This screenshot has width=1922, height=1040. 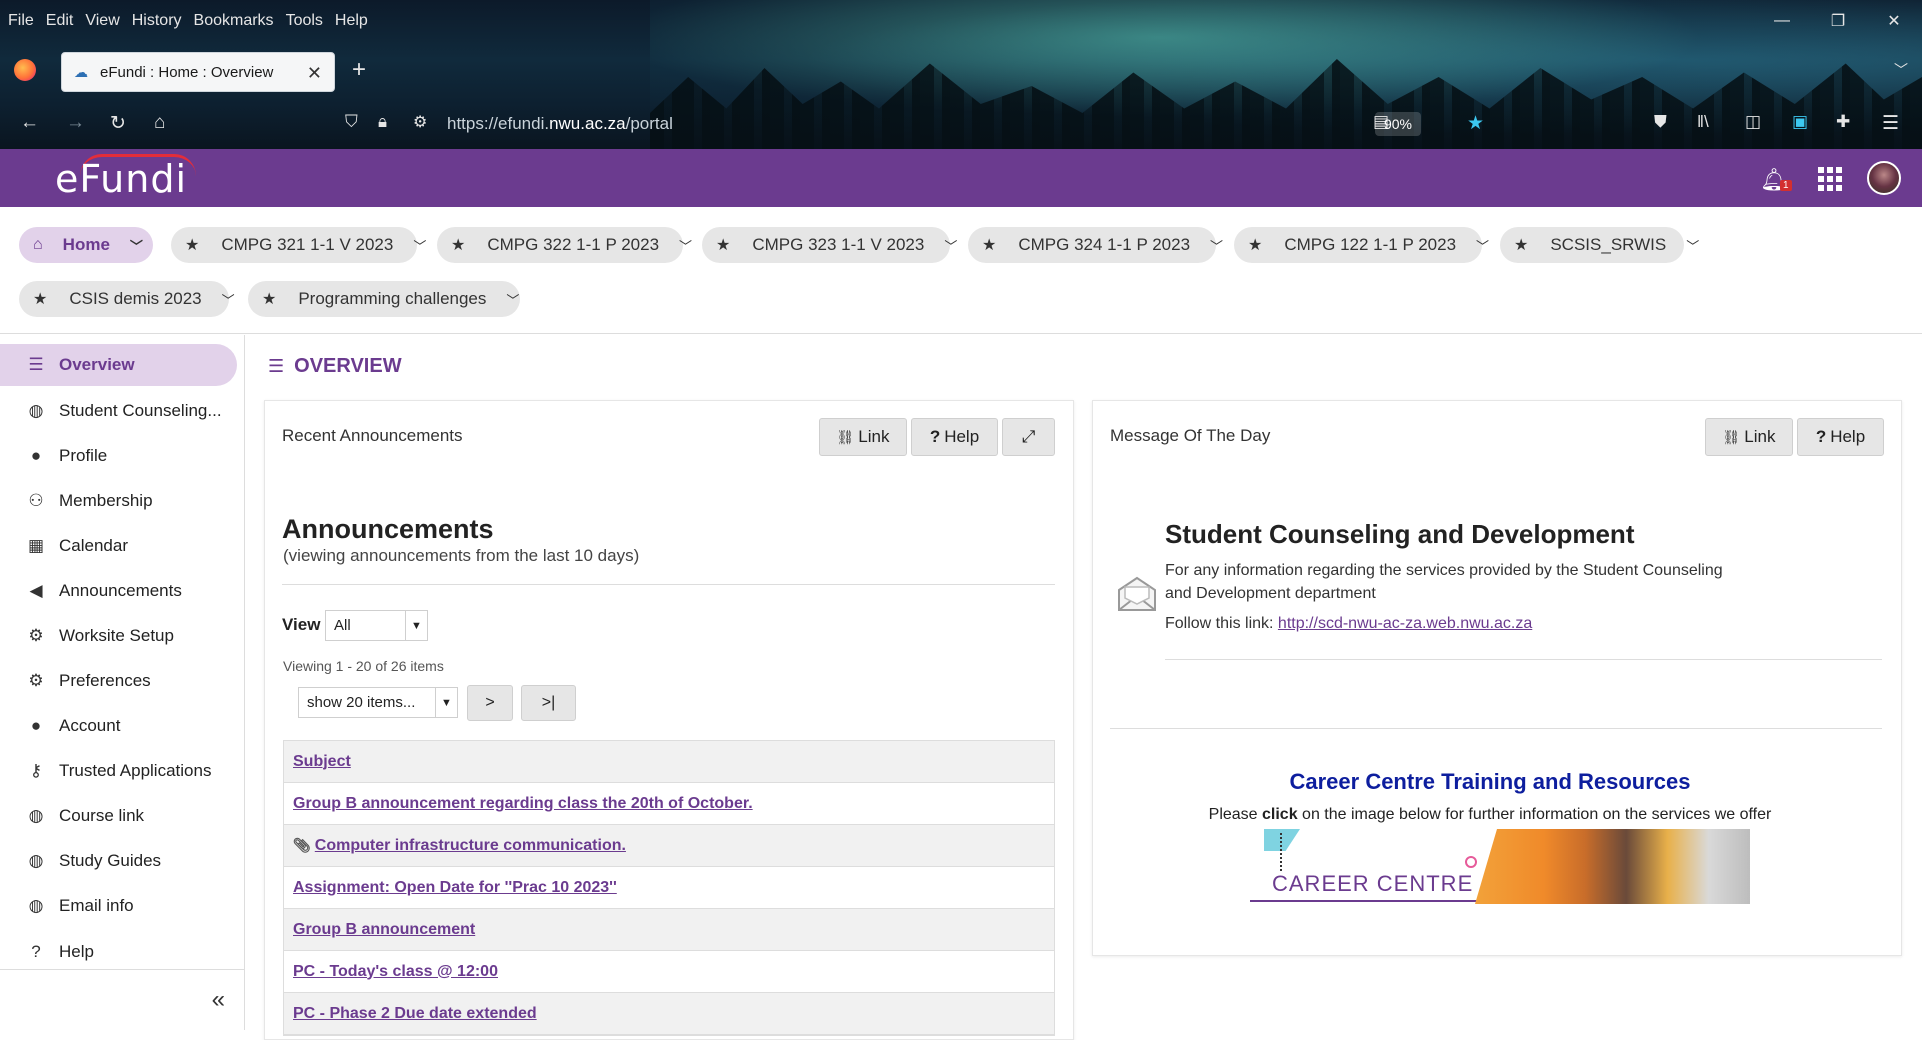 I want to click on maximize-button: ⤢, so click(x=1028, y=437).